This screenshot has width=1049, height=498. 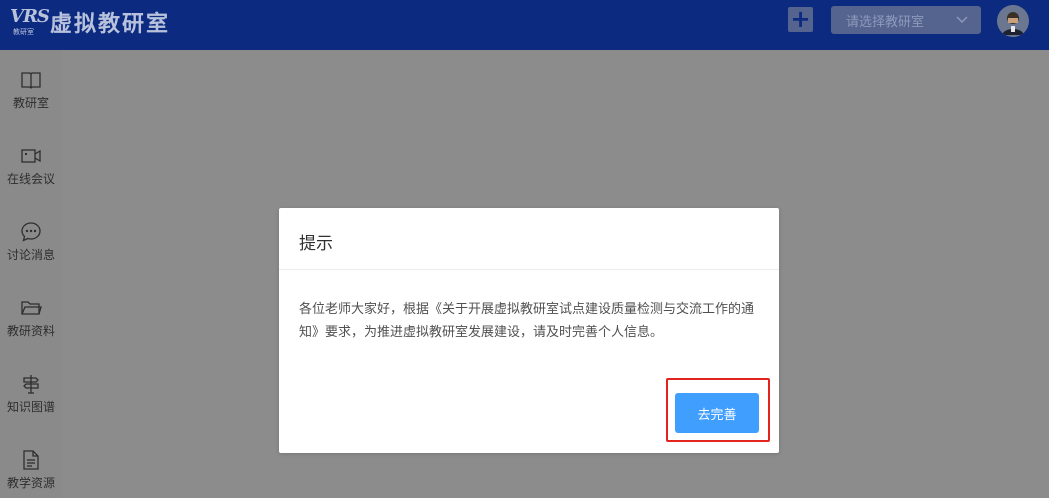 I want to click on room-select: 请选择教研室, so click(x=906, y=20).